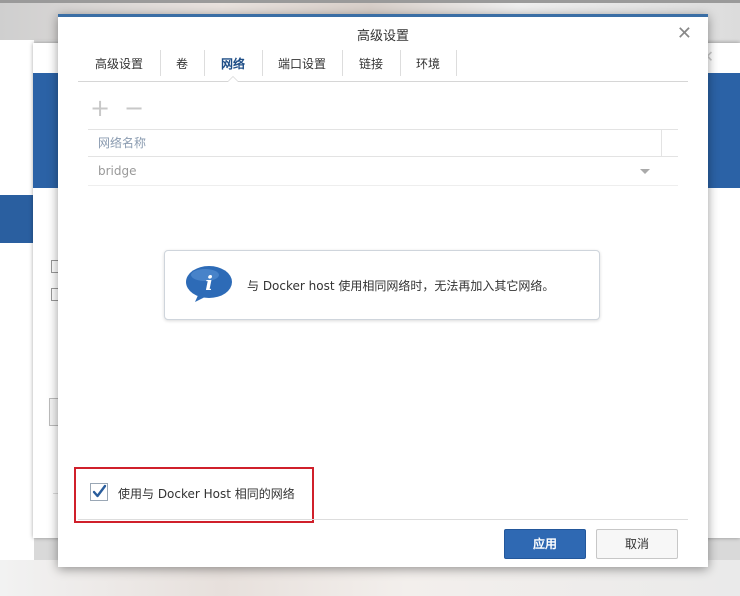 Image resolution: width=740 pixels, height=596 pixels. I want to click on background-left-panel, so click(17, 310).